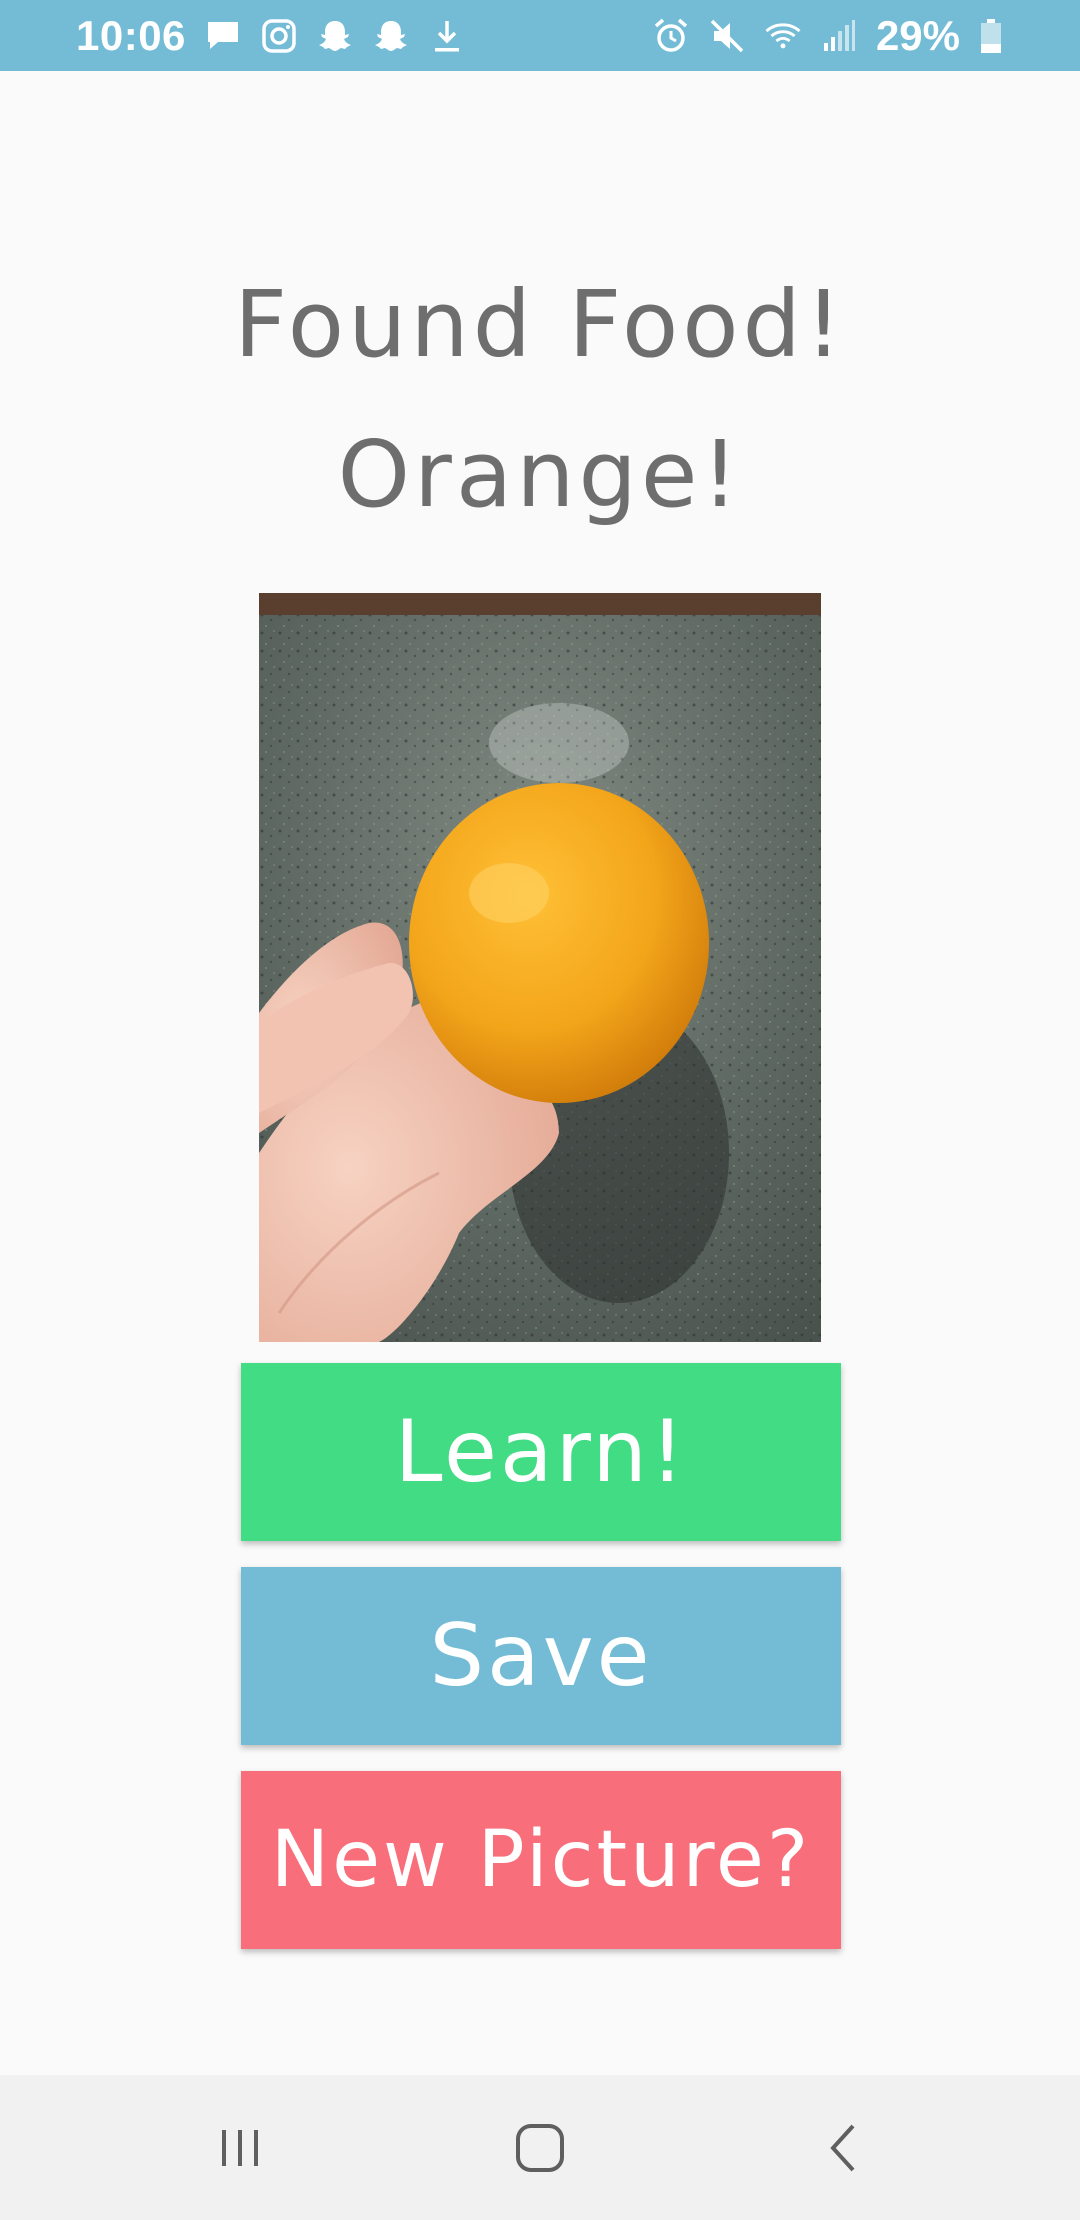  Describe the element at coordinates (540, 35) in the screenshot. I see `status-bar: 10:06 29%` at that location.